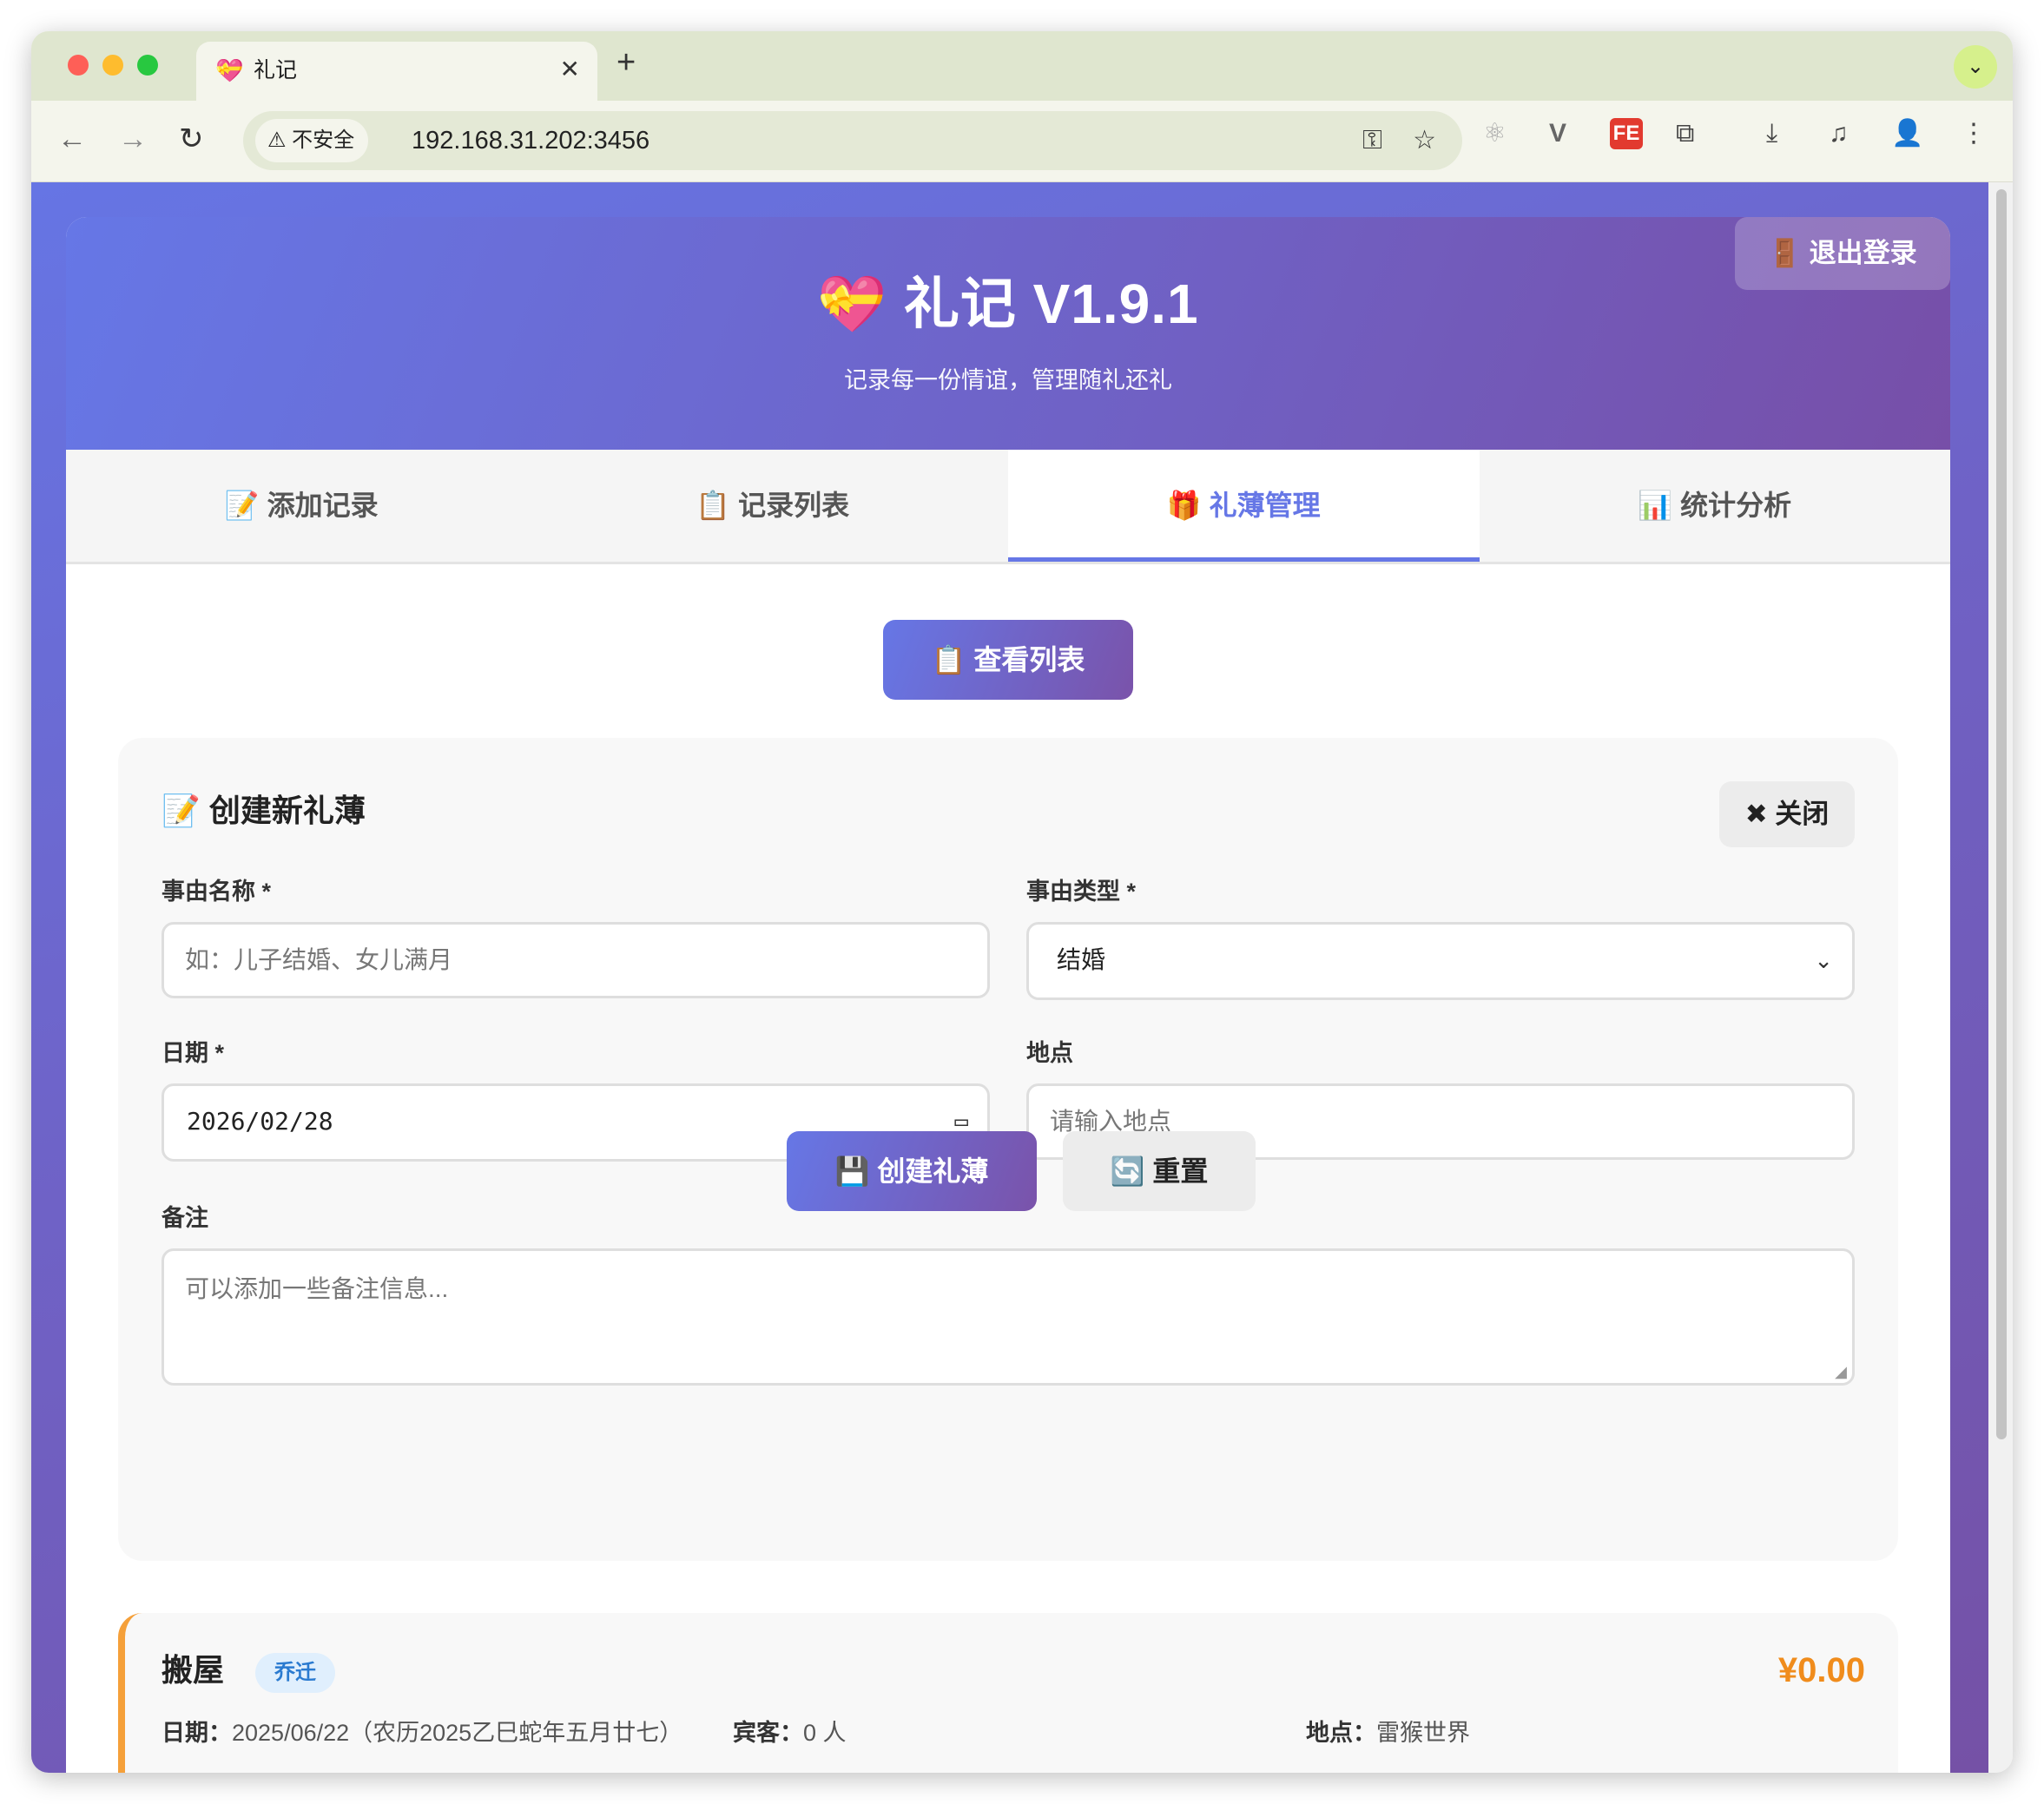 This screenshot has height=1804, width=2044. Describe the element at coordinates (1787, 814) in the screenshot. I see `close-form-button: ✖ 关闭` at that location.